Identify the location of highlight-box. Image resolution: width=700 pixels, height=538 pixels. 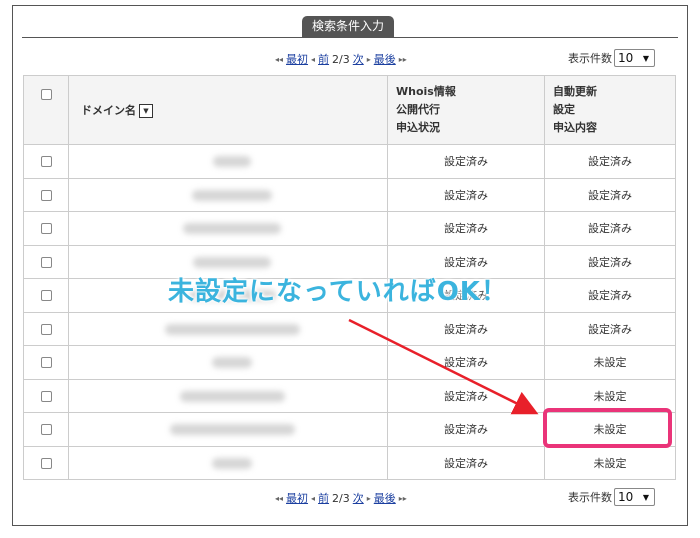
(607, 428).